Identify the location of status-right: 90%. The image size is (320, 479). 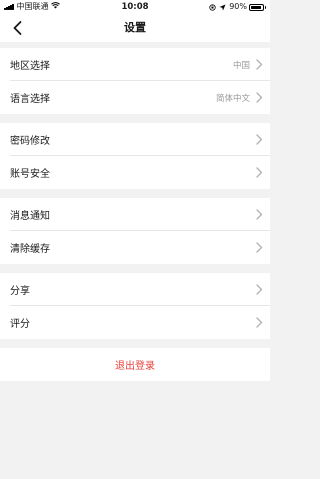
(237, 7).